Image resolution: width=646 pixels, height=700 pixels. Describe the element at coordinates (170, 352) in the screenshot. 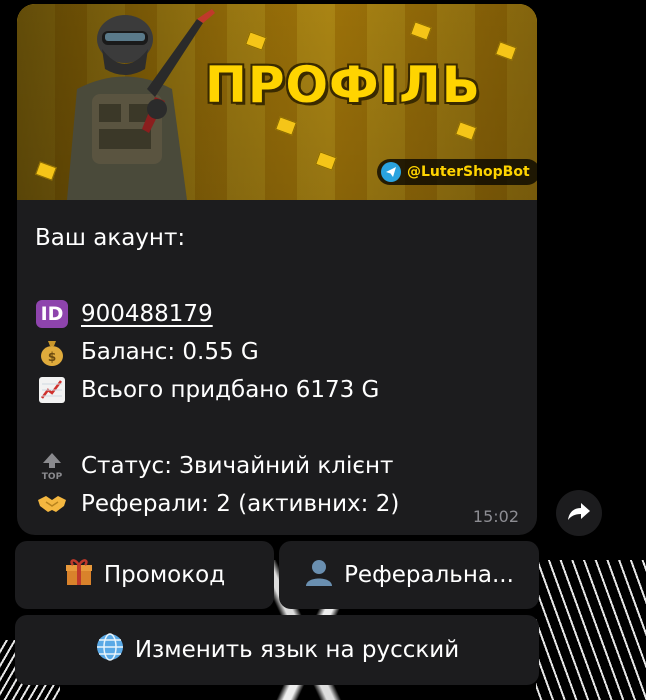

I see `balance-text: Баланс: 0.55 G` at that location.